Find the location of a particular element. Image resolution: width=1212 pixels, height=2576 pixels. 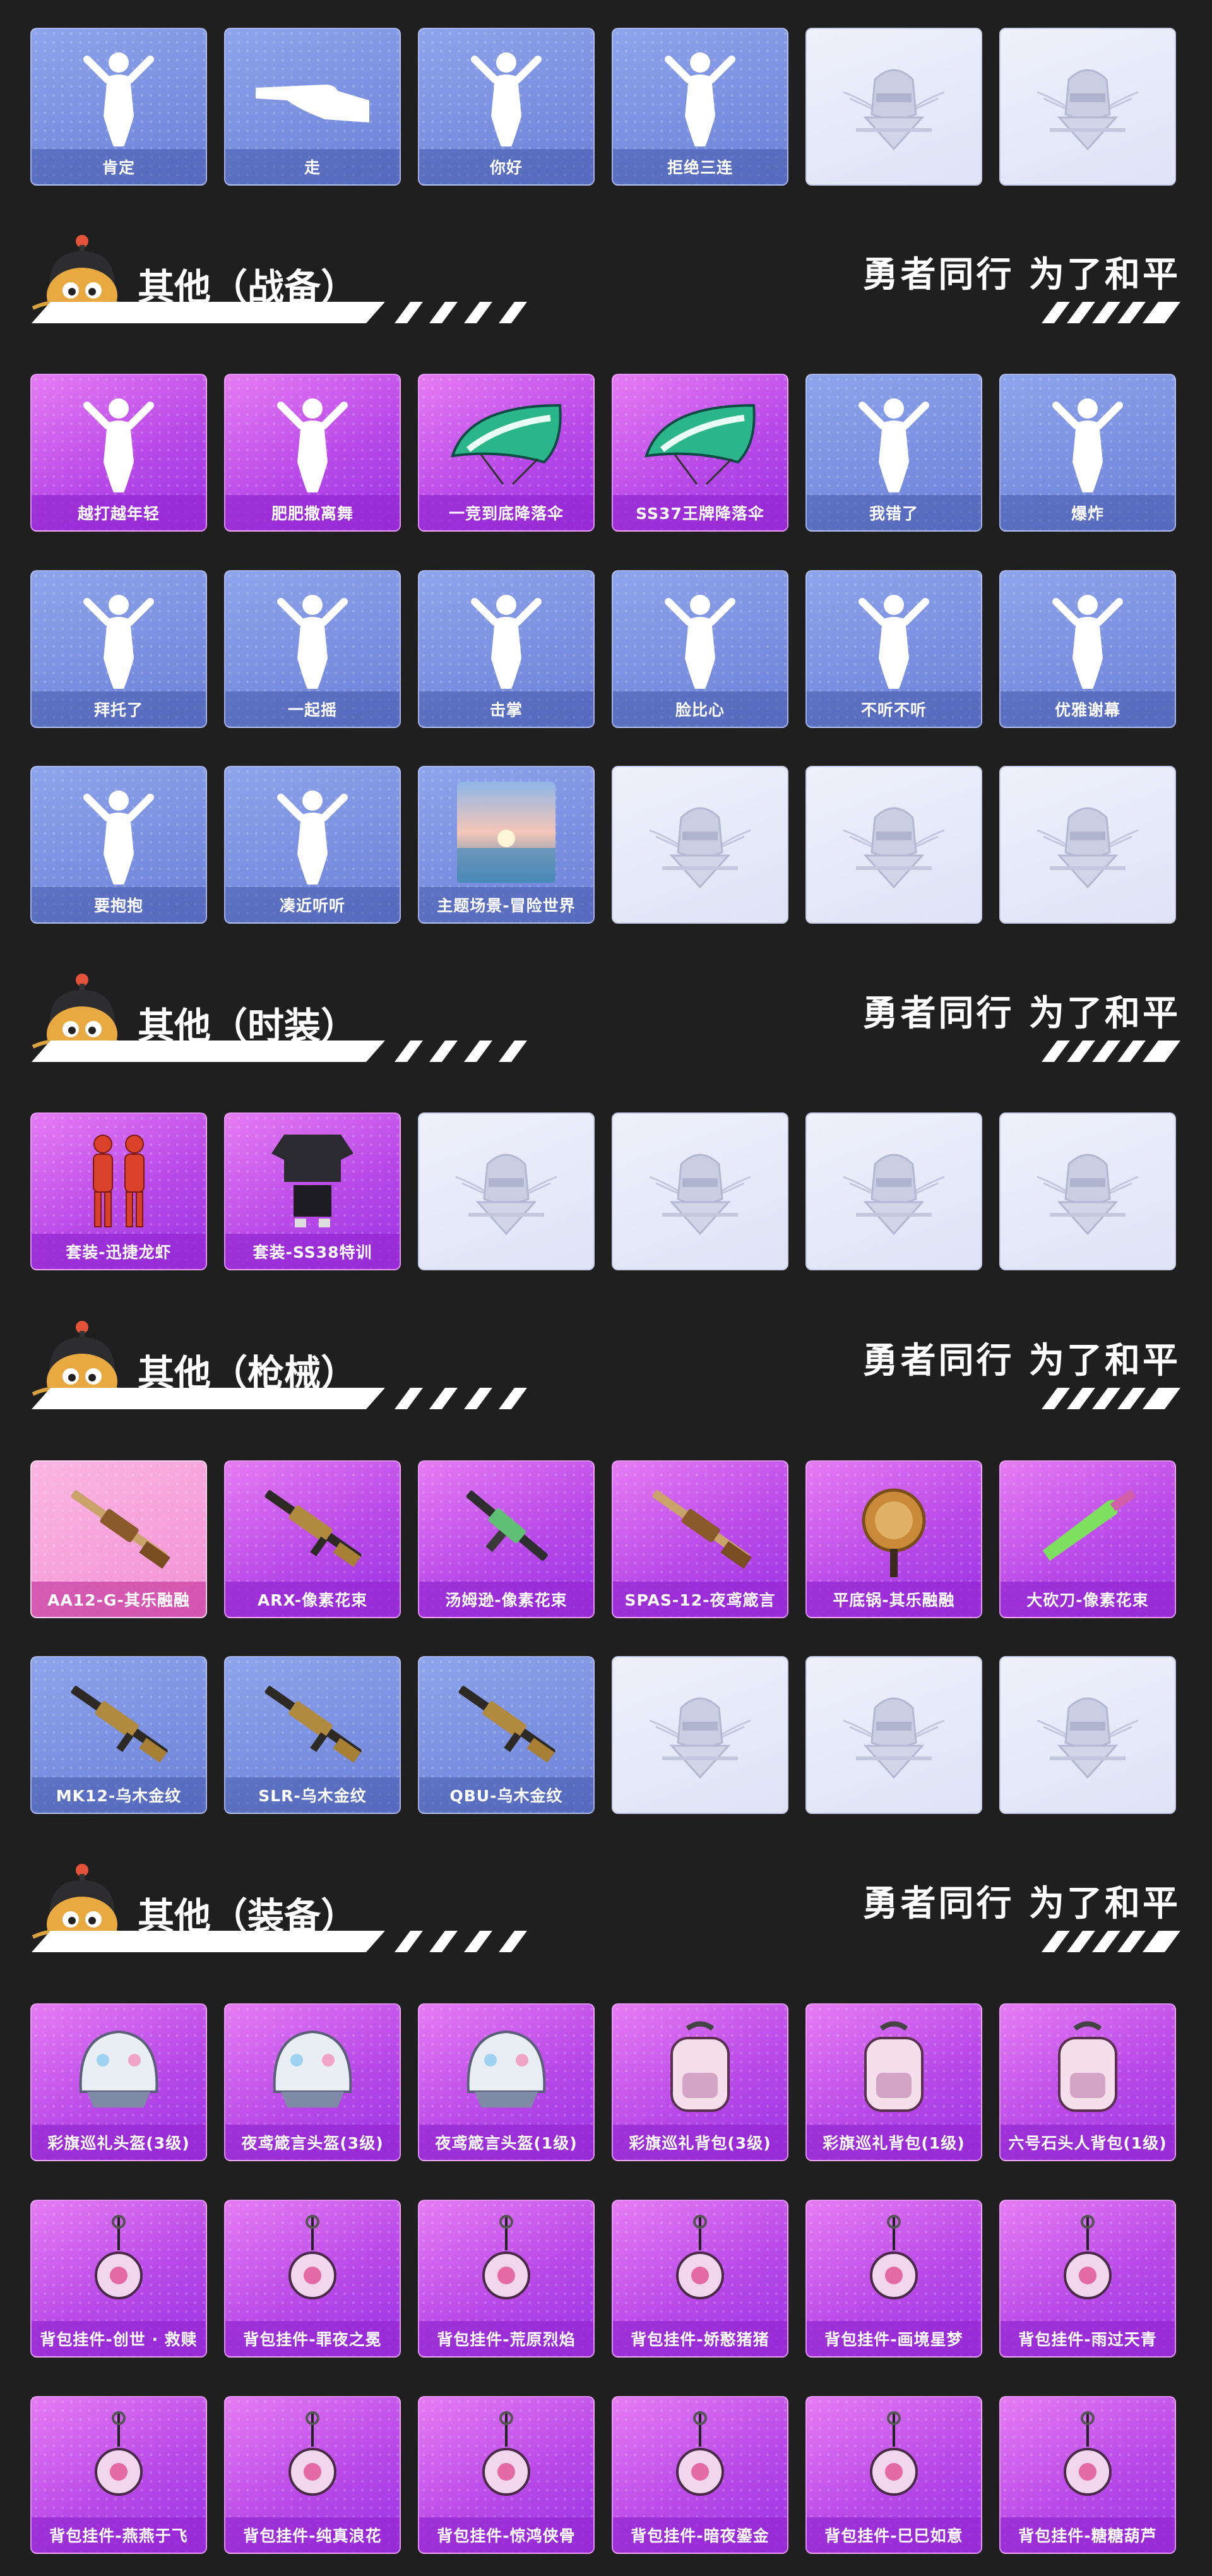

reward-card: 肥肥撒离舞 is located at coordinates (312, 453).